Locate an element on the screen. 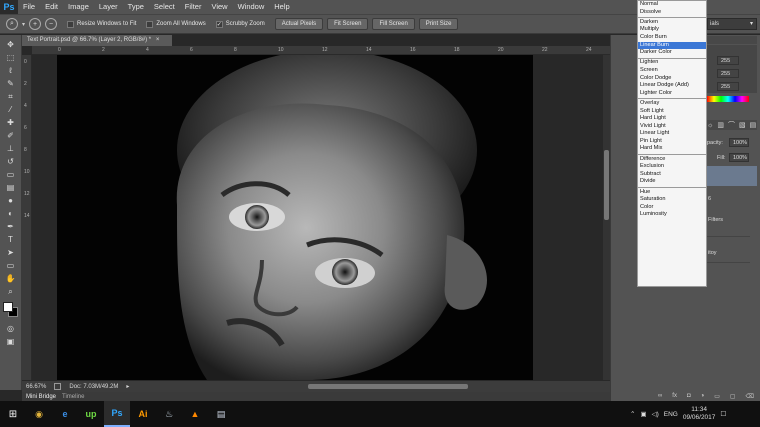  history-brush-tool-icon: ↺ is located at coordinates (11, 161).